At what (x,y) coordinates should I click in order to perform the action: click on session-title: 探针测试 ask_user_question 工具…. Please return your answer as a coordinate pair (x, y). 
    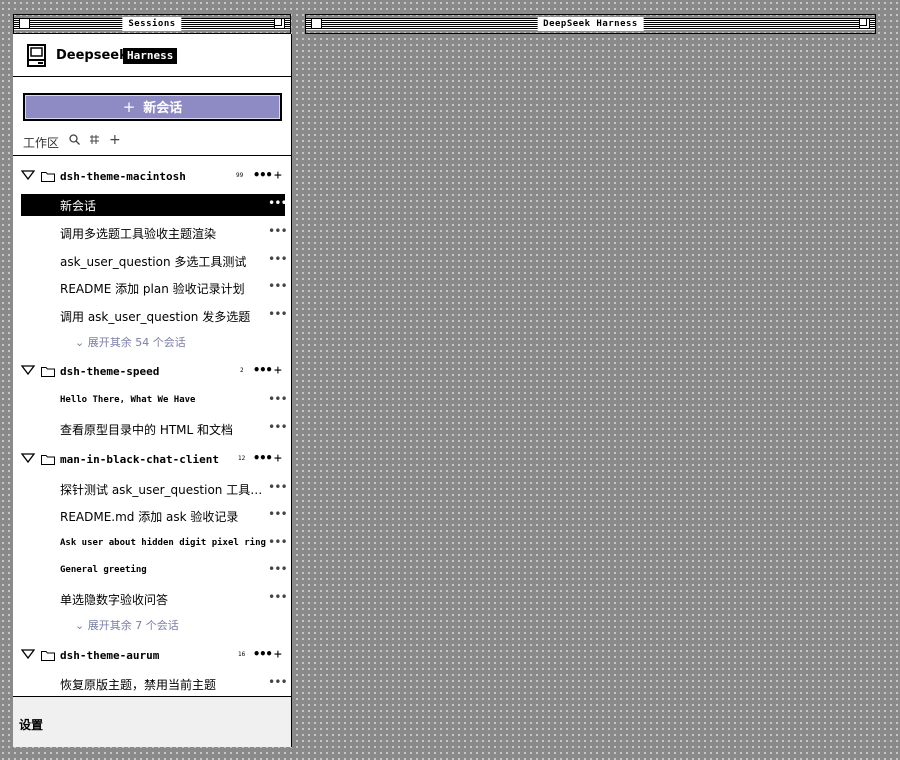
    Looking at the image, I should click on (161, 490).